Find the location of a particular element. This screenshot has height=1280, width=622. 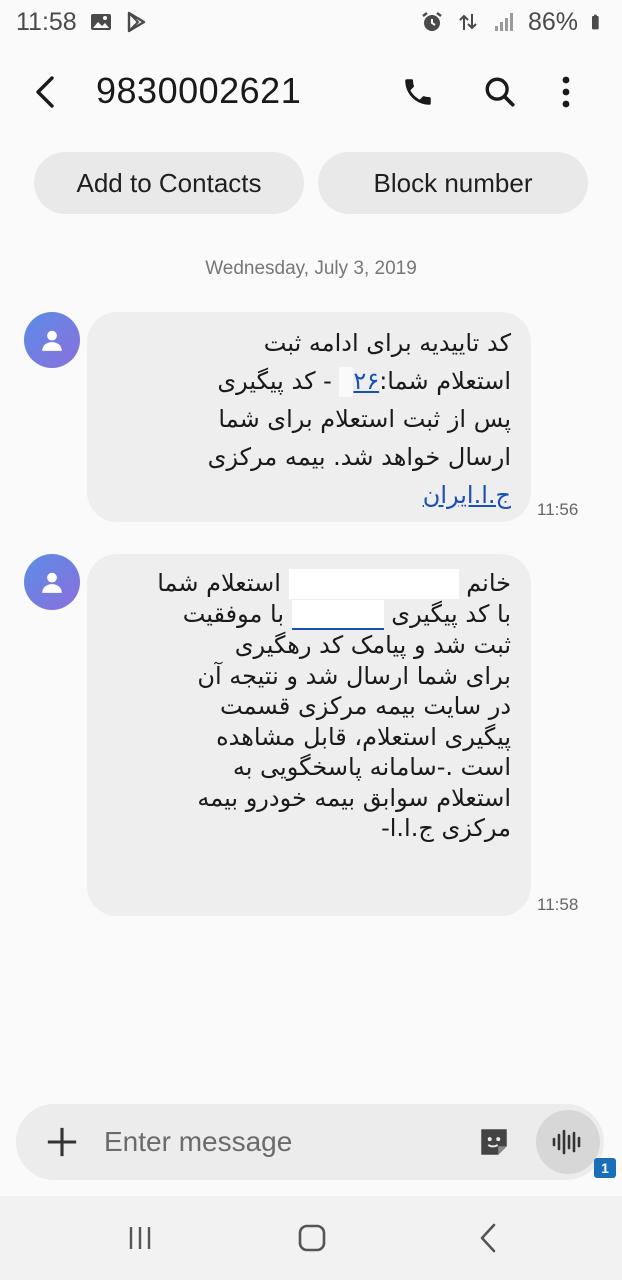

message-line: با کد پیگیری با موفقیت is located at coordinates (311, 614).